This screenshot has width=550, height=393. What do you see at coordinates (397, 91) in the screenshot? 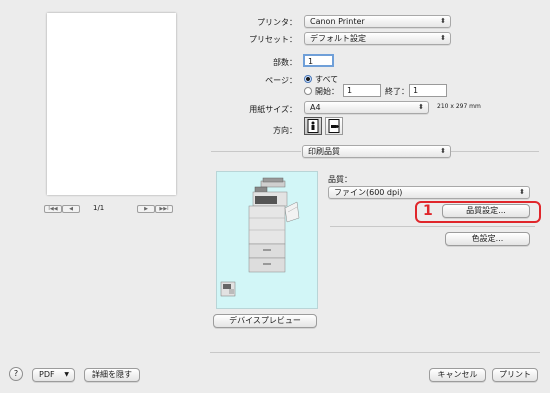
I see `pages-to-label: 終了：` at bounding box center [397, 91].